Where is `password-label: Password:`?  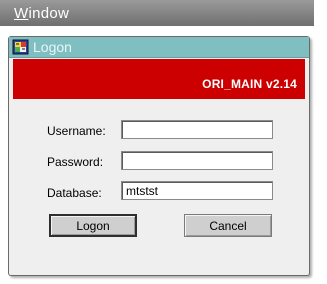 password-label: Password: is located at coordinates (75, 162).